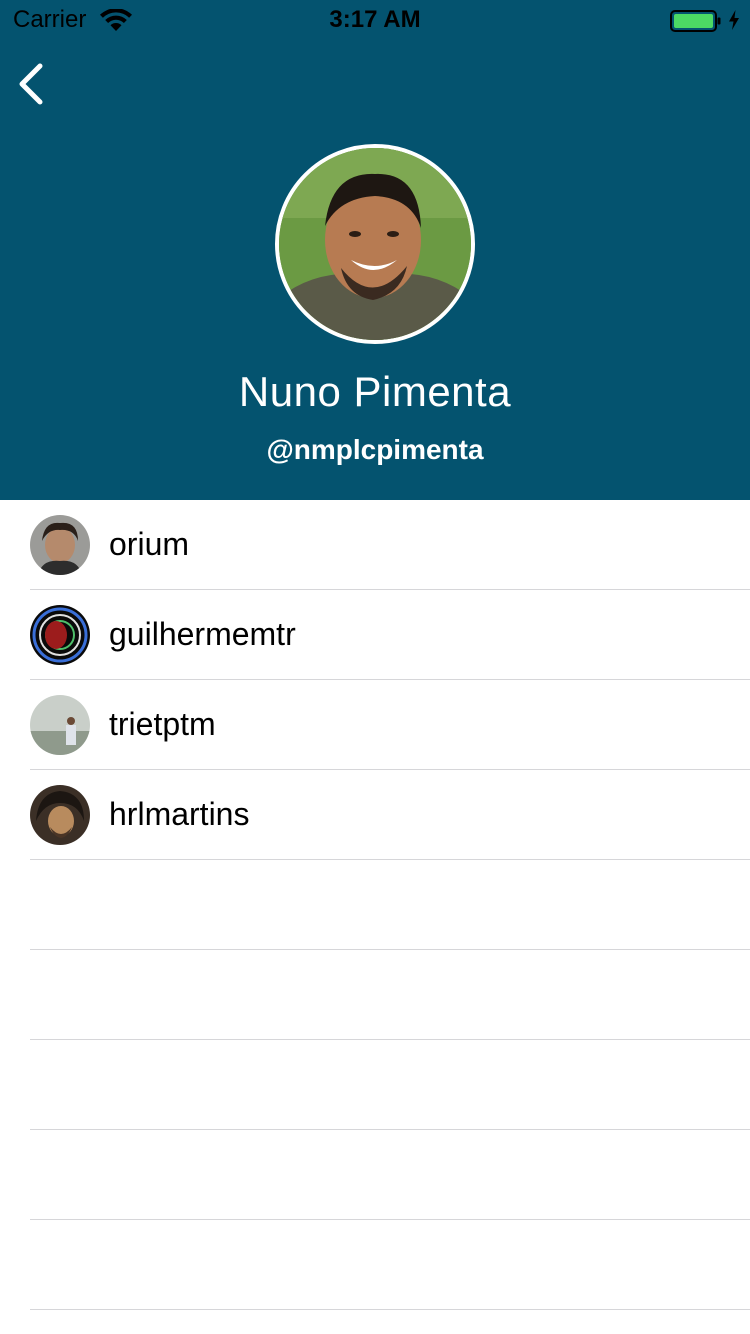  Describe the element at coordinates (31, 84) in the screenshot. I see `chevron-left-icon` at that location.